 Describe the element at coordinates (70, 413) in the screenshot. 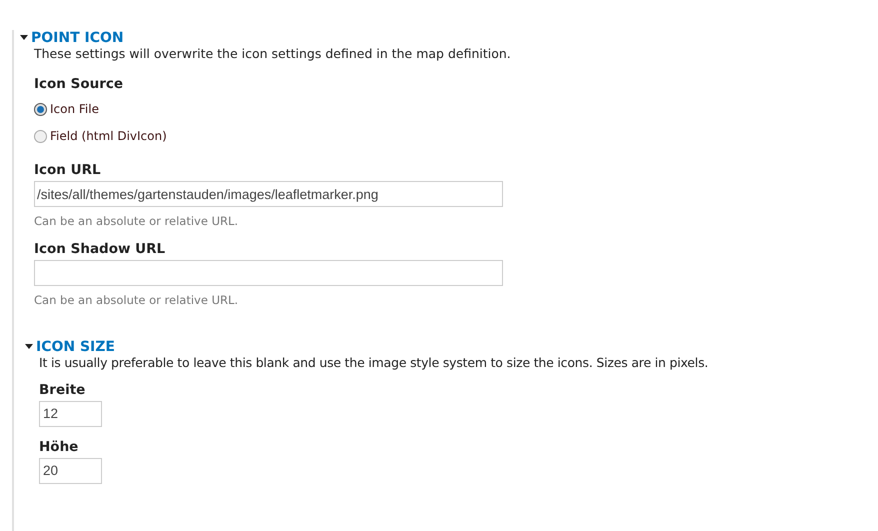

I see `number-field: 12` at that location.